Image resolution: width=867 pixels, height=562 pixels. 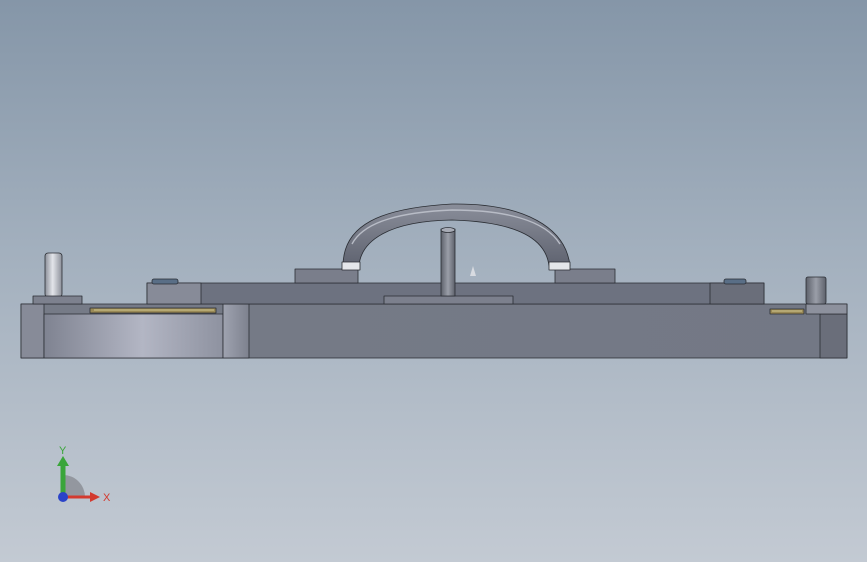 What do you see at coordinates (448, 300) in the screenshot?
I see `center-insert` at bounding box center [448, 300].